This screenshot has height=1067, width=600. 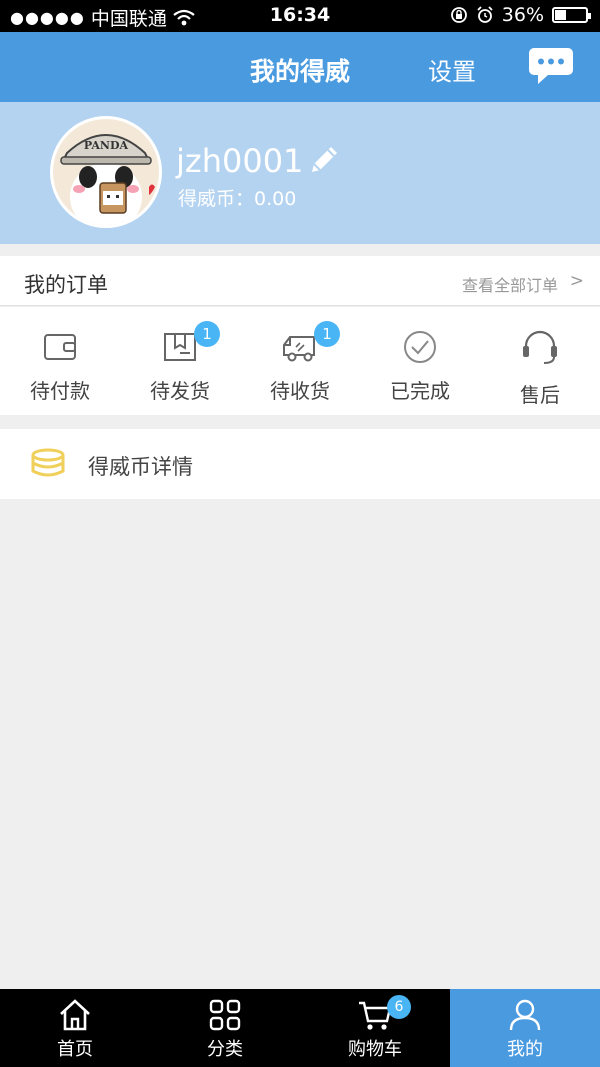 I want to click on tab-label: 购物车, so click(x=375, y=1049).